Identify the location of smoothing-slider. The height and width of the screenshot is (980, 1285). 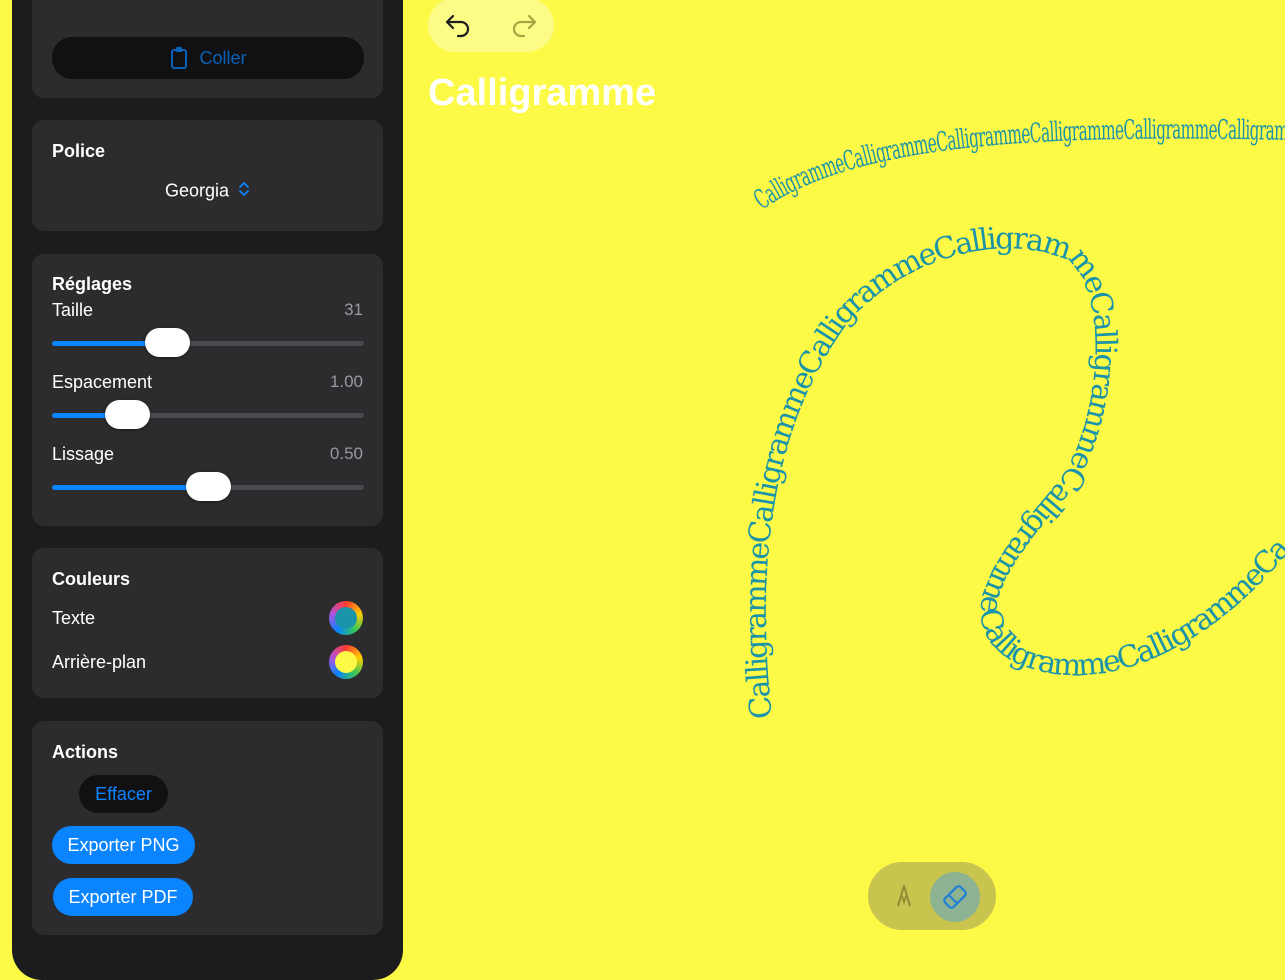
(208, 486).